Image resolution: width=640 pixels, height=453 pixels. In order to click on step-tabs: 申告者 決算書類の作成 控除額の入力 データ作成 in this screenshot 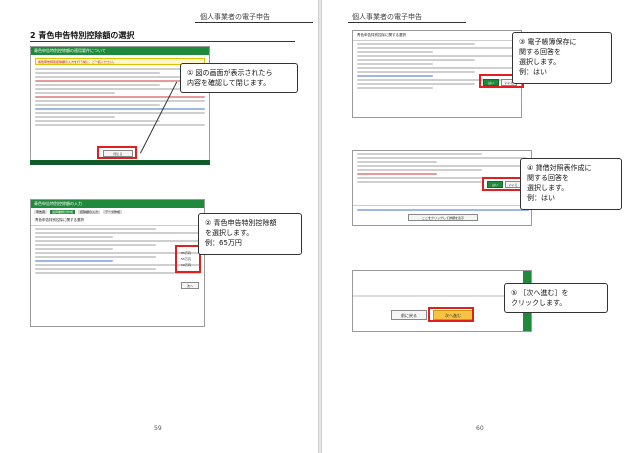, I will do `click(117, 212)`.